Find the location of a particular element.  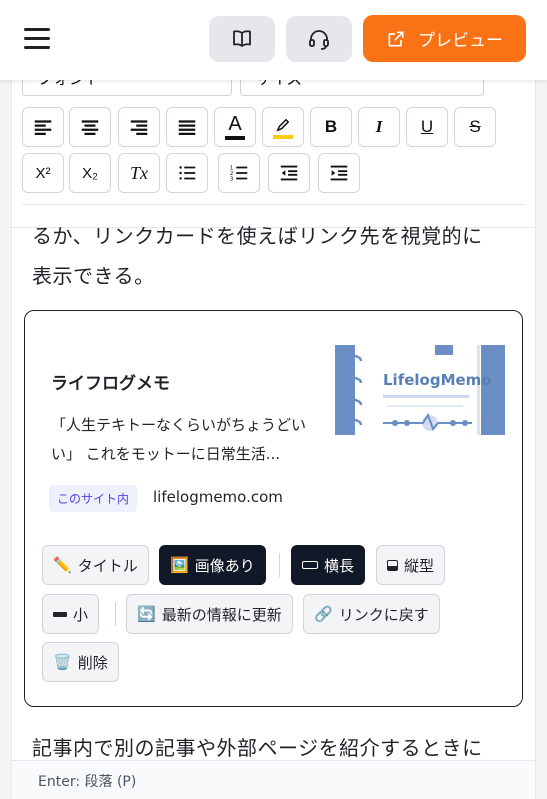

refresh-icon: 🔄 is located at coordinates (146, 614).